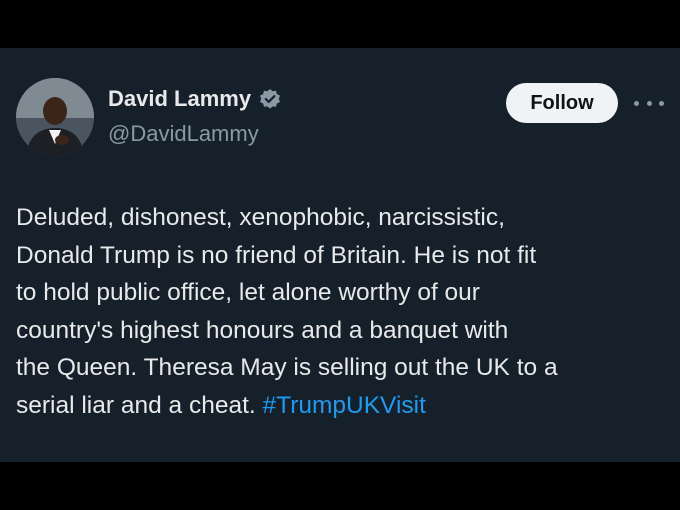 The width and height of the screenshot is (680, 510). What do you see at coordinates (344, 405) in the screenshot?
I see `hashtag-link: #TrumpUKVisit` at bounding box center [344, 405].